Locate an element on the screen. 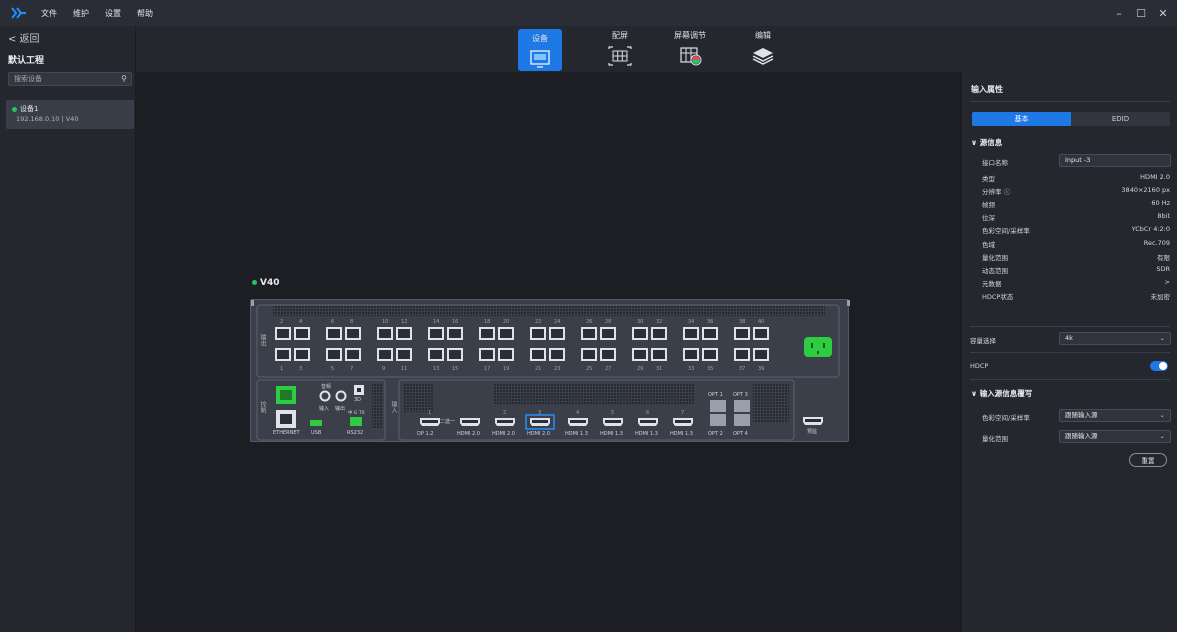 This screenshot has height=632, width=1177. tab-screen-adjust: 屏幕调节 is located at coordinates (690, 49).